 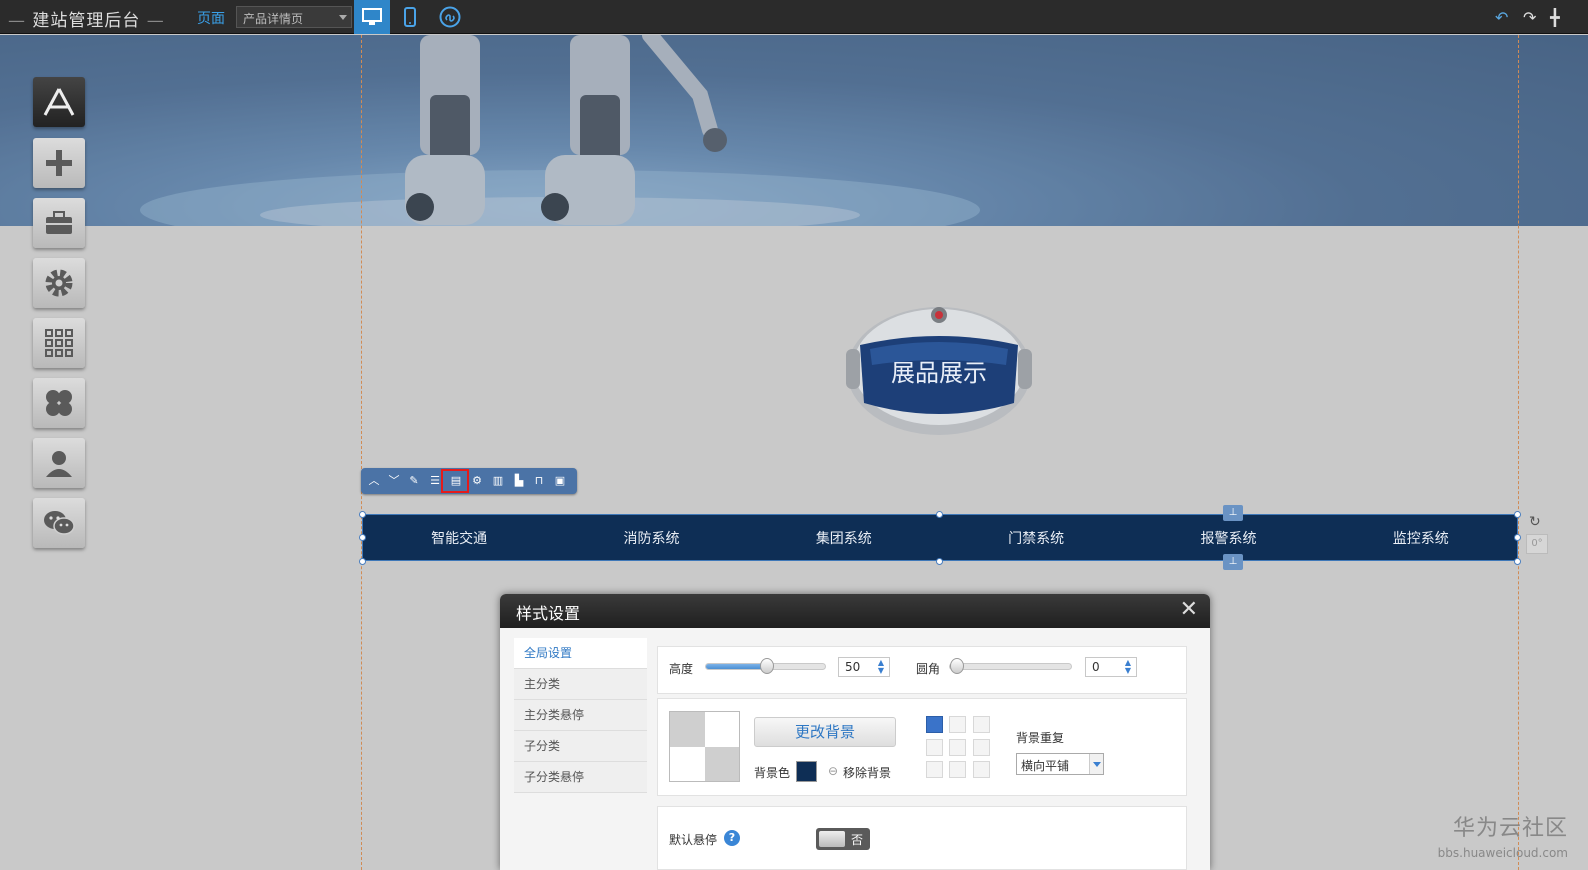 I want to click on highlight-box, so click(x=455, y=481).